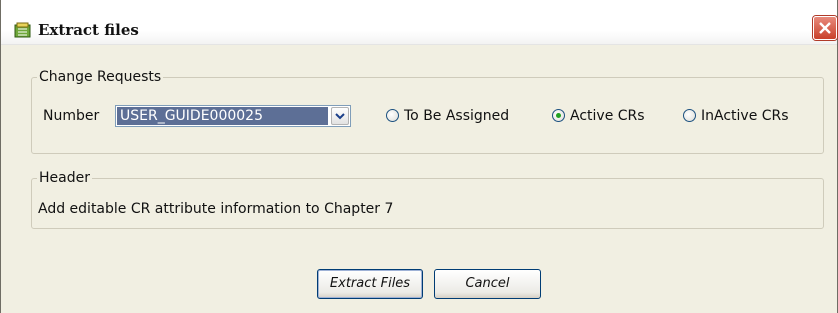 This screenshot has height=313, width=838. I want to click on radio-label: To Be Assigned, so click(457, 116).